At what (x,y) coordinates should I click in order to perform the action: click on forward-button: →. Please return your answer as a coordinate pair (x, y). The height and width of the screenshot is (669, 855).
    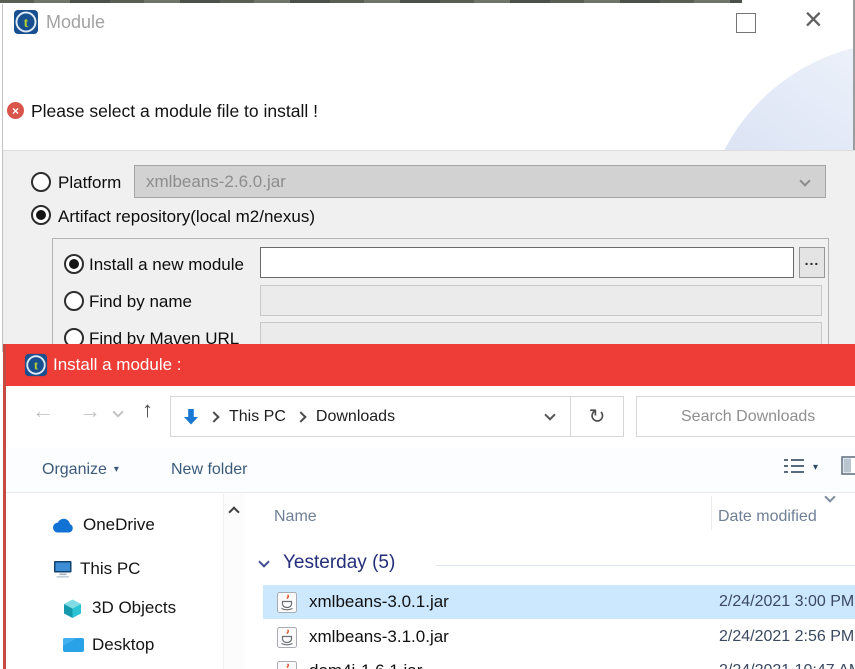
    Looking at the image, I should click on (90, 411).